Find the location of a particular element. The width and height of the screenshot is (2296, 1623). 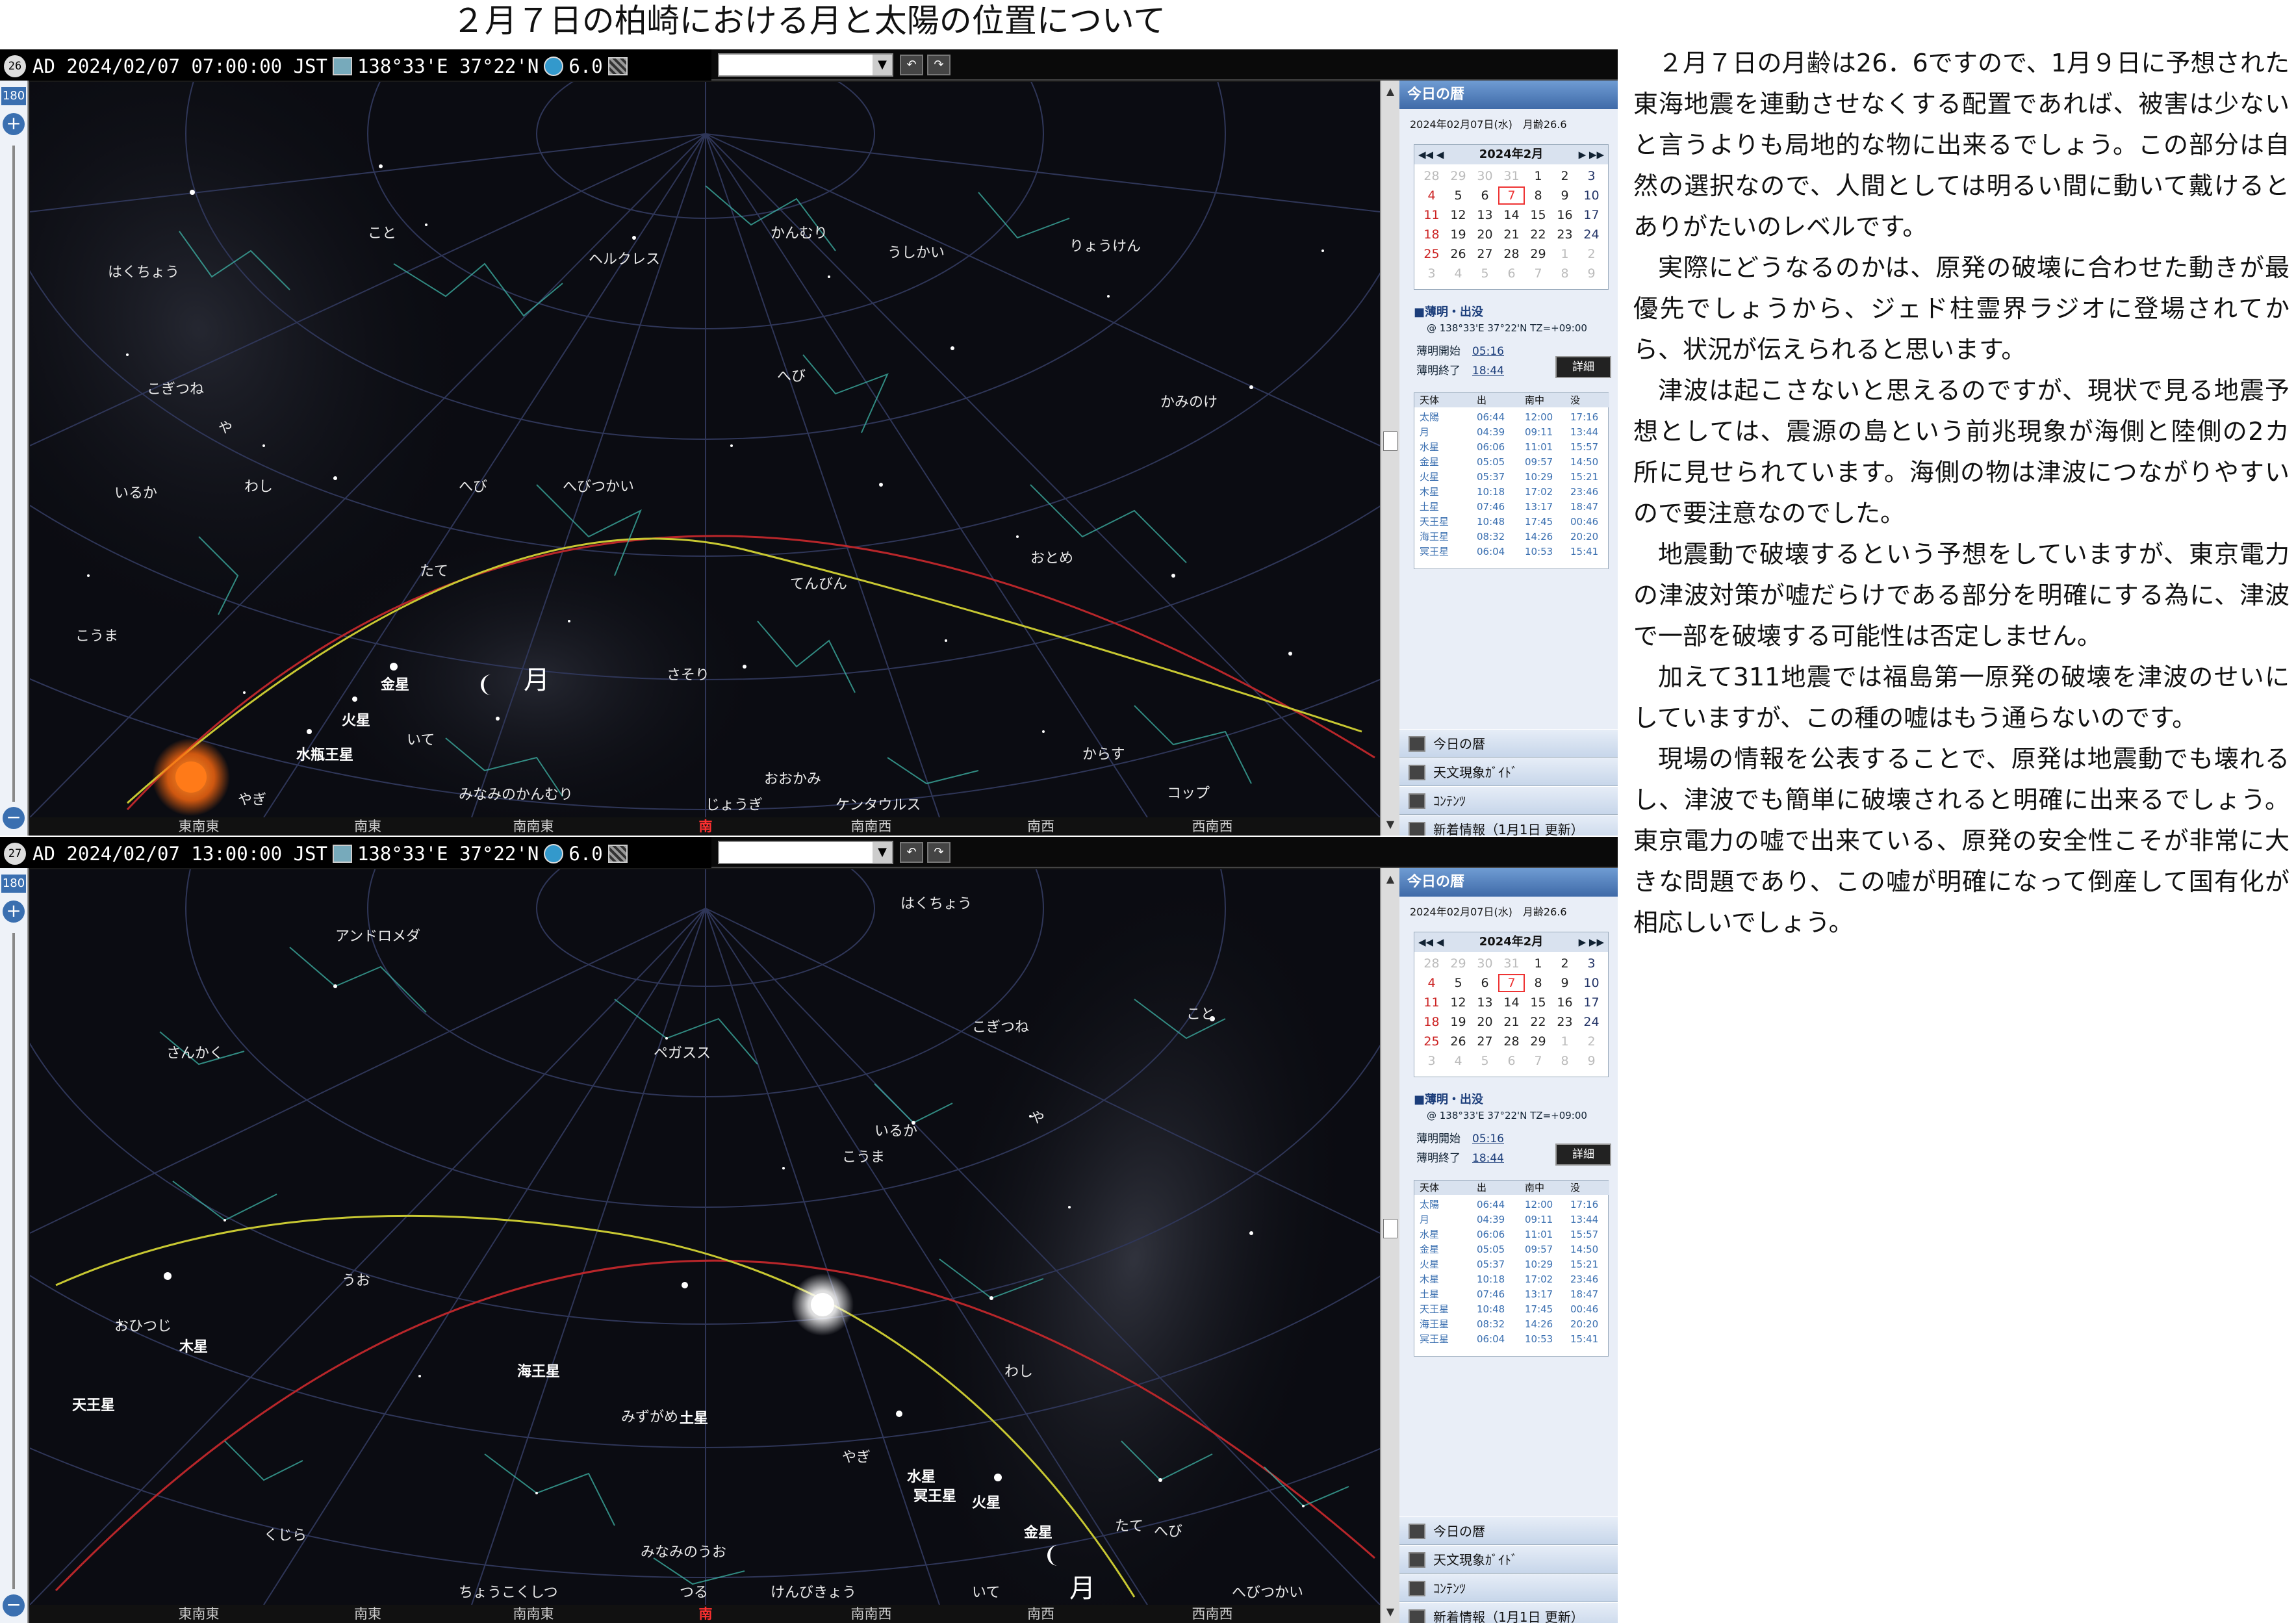

calendar-day: 17 is located at coordinates (1591, 1002).